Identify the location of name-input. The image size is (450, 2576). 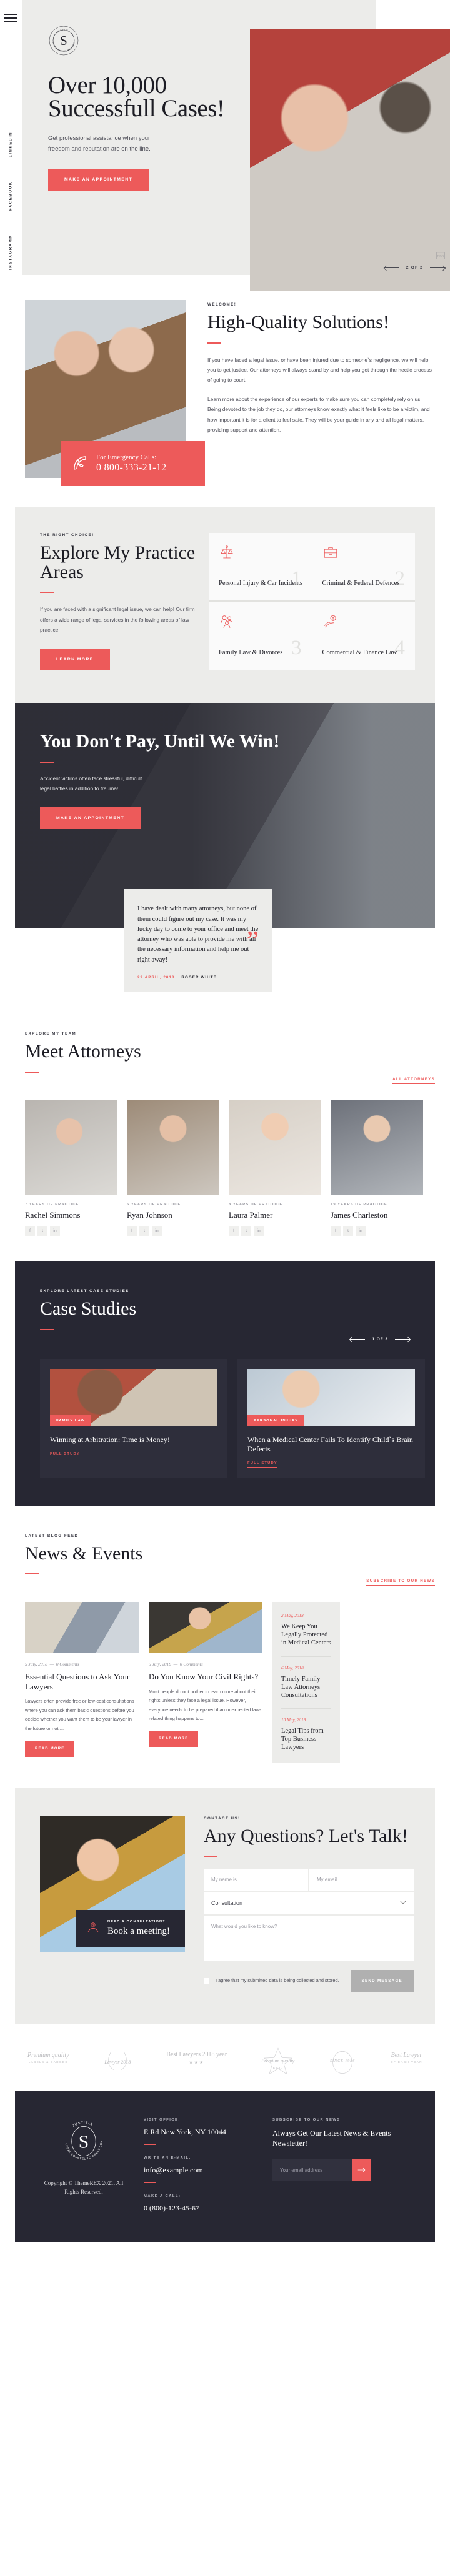
(256, 1880).